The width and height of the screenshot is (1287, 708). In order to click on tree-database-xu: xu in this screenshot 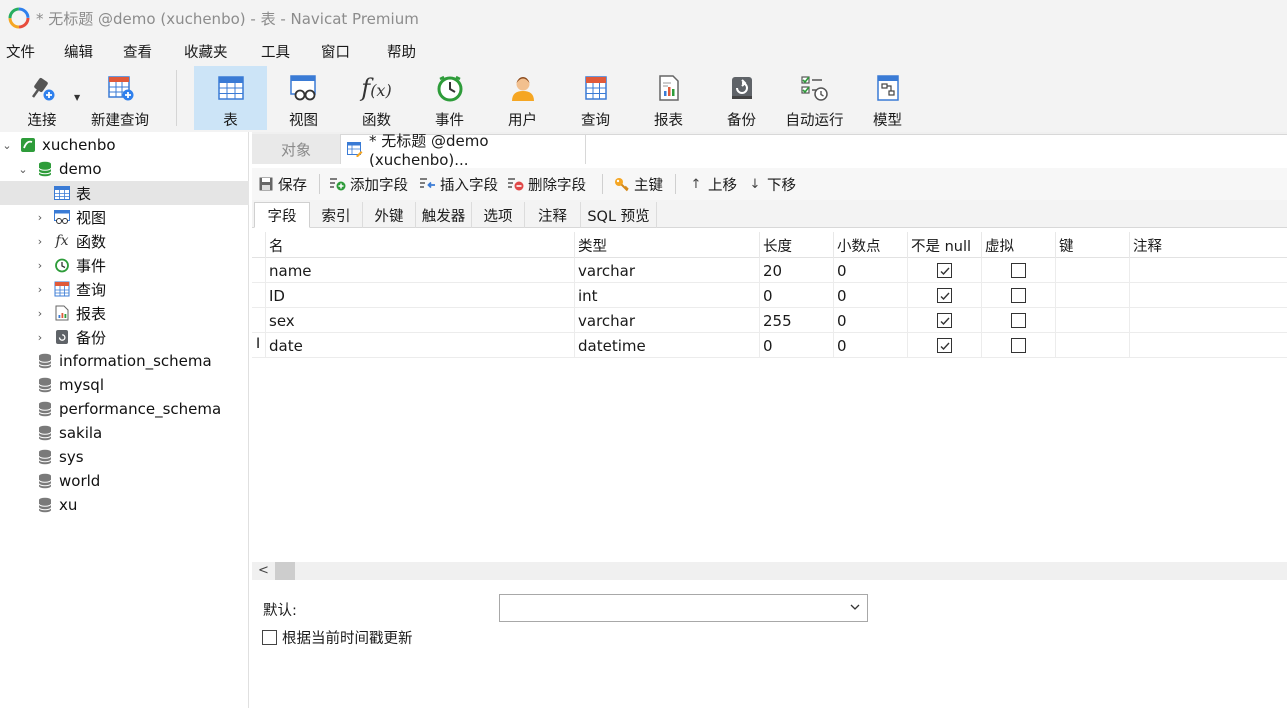, I will do `click(124, 505)`.